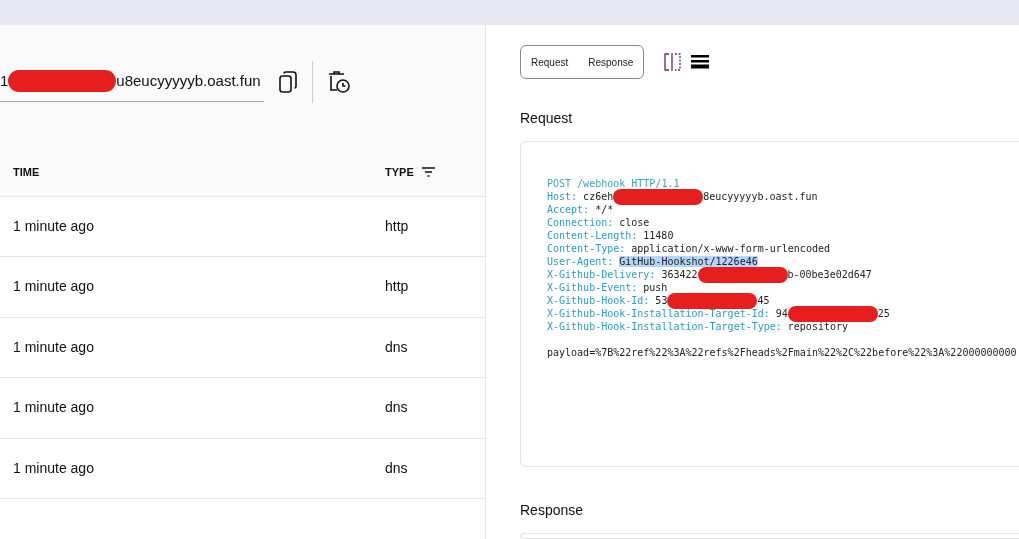 The image size is (1019, 539). I want to click on value-text: 25, so click(883, 313).